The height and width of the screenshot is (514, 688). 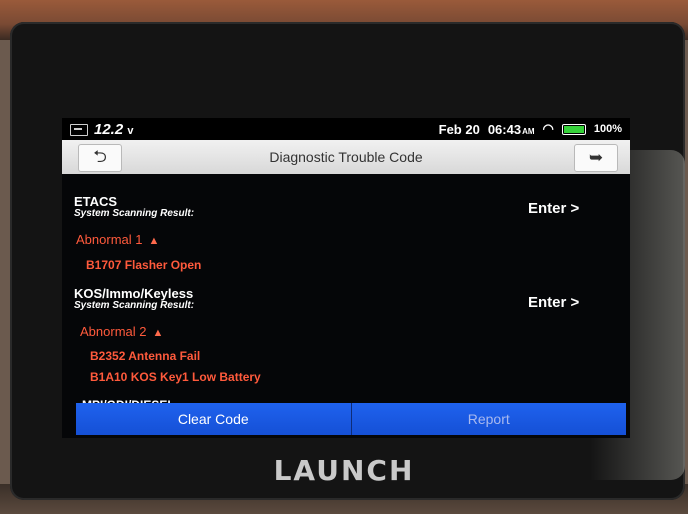 What do you see at coordinates (145, 356) in the screenshot?
I see `dtc-code: B2352 Antenna Fail` at bounding box center [145, 356].